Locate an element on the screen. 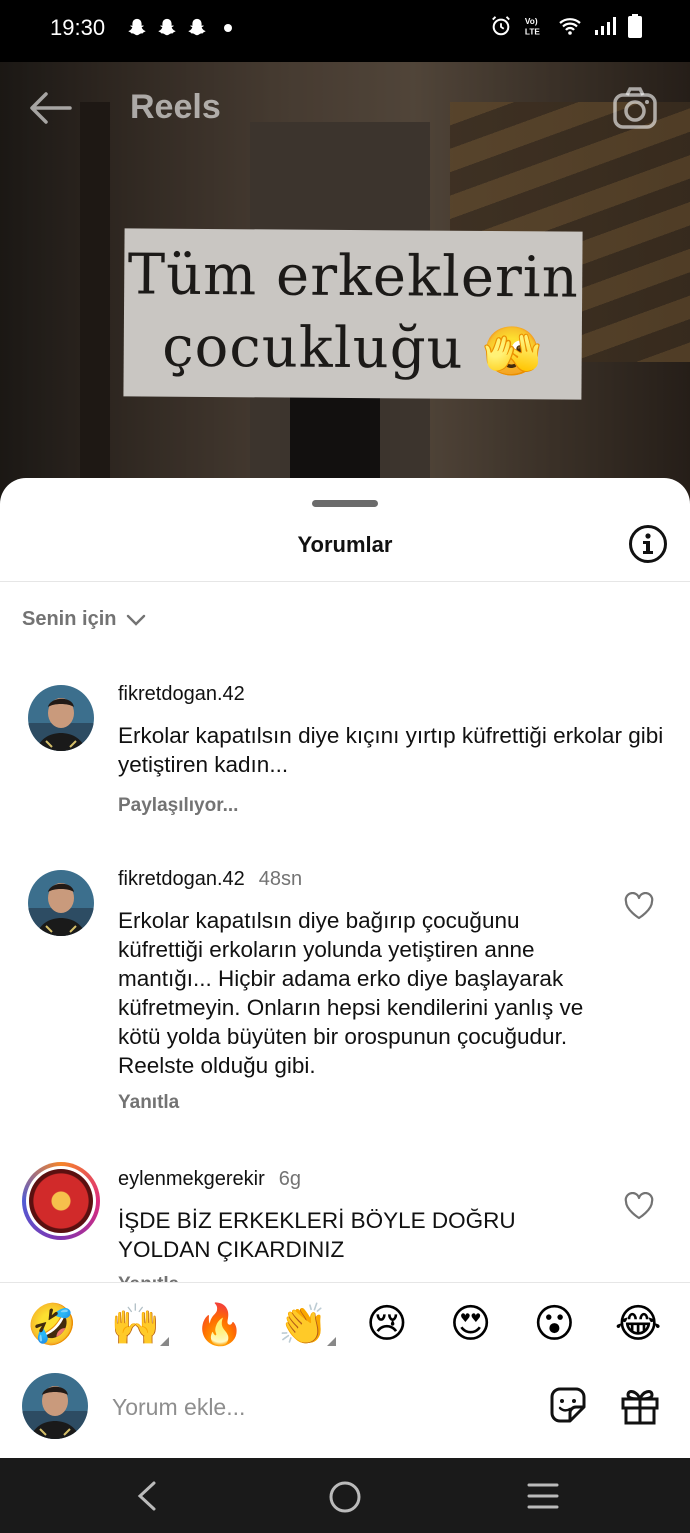  emoji-glyph: 🙌 is located at coordinates (135, 1325).